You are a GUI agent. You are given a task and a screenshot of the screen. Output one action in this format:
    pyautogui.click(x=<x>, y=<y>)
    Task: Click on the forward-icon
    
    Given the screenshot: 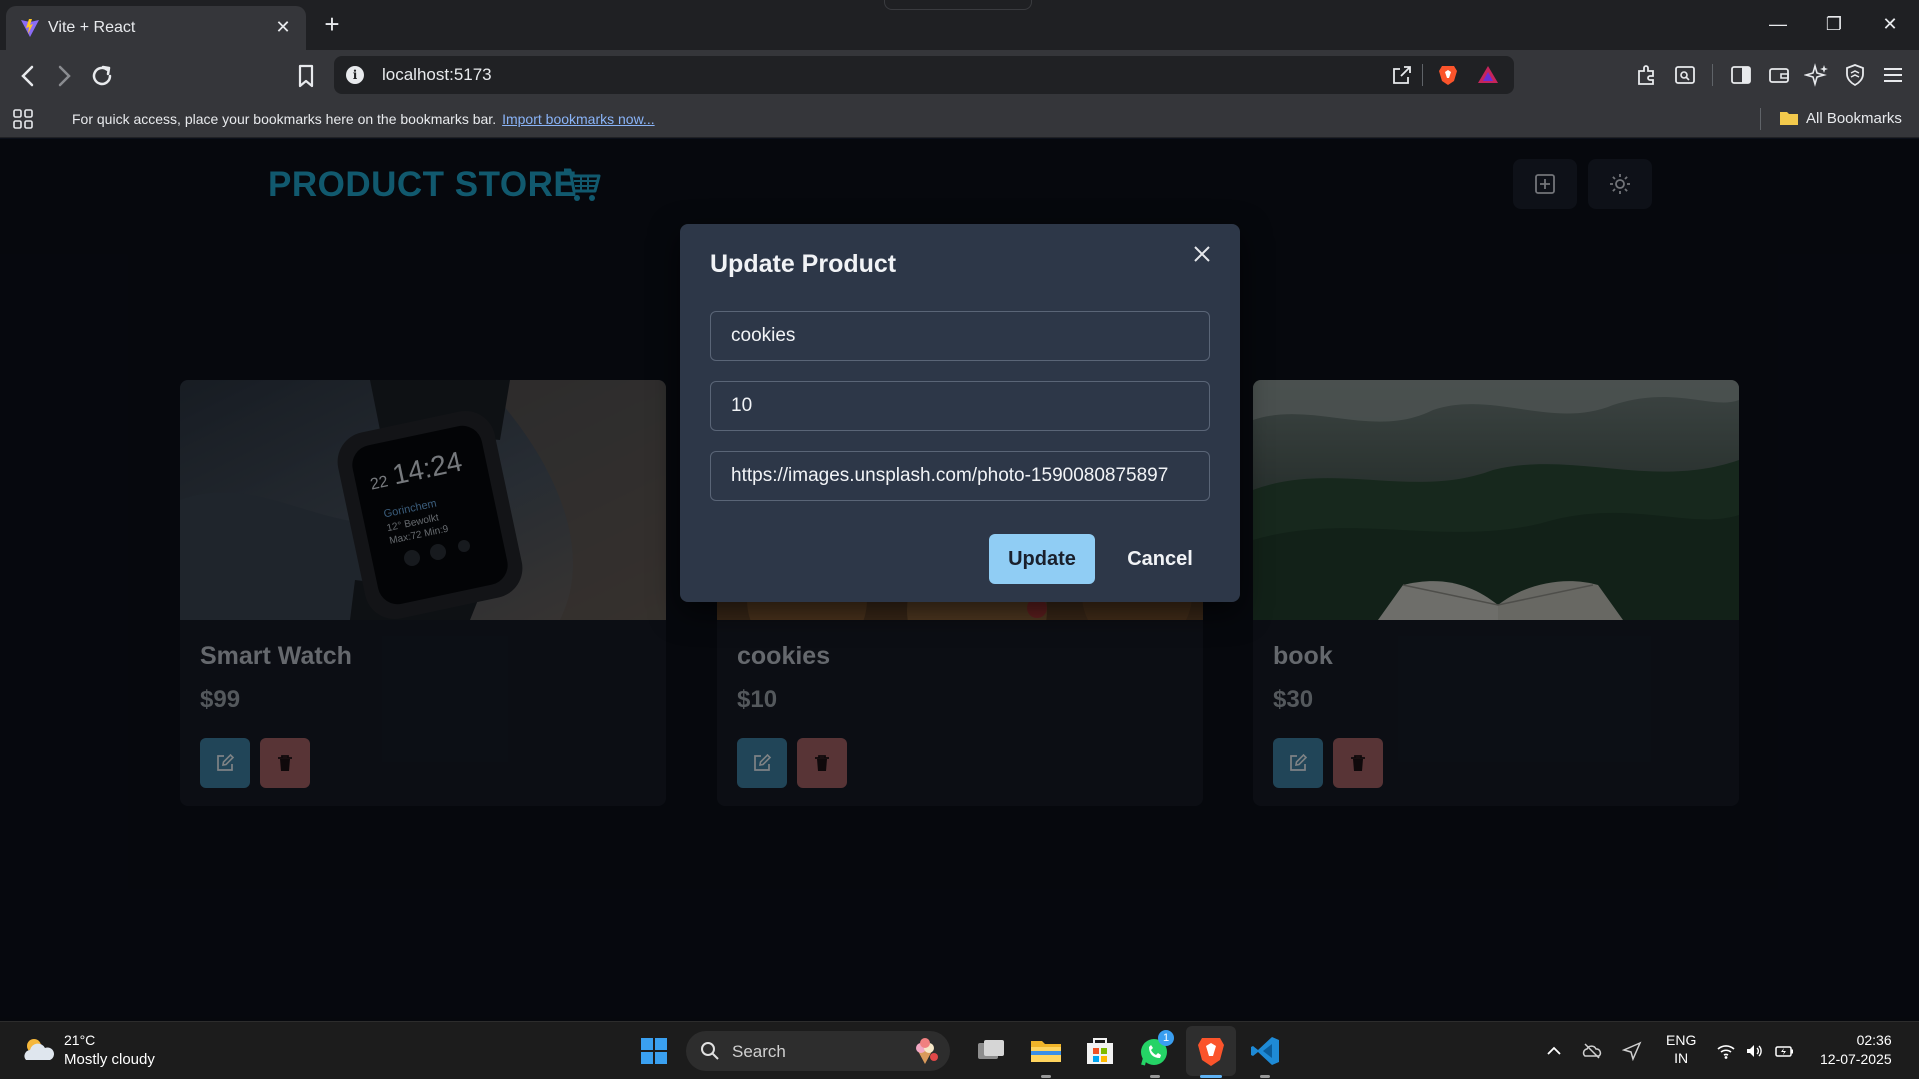 What is the action you would take?
    pyautogui.click(x=64, y=76)
    